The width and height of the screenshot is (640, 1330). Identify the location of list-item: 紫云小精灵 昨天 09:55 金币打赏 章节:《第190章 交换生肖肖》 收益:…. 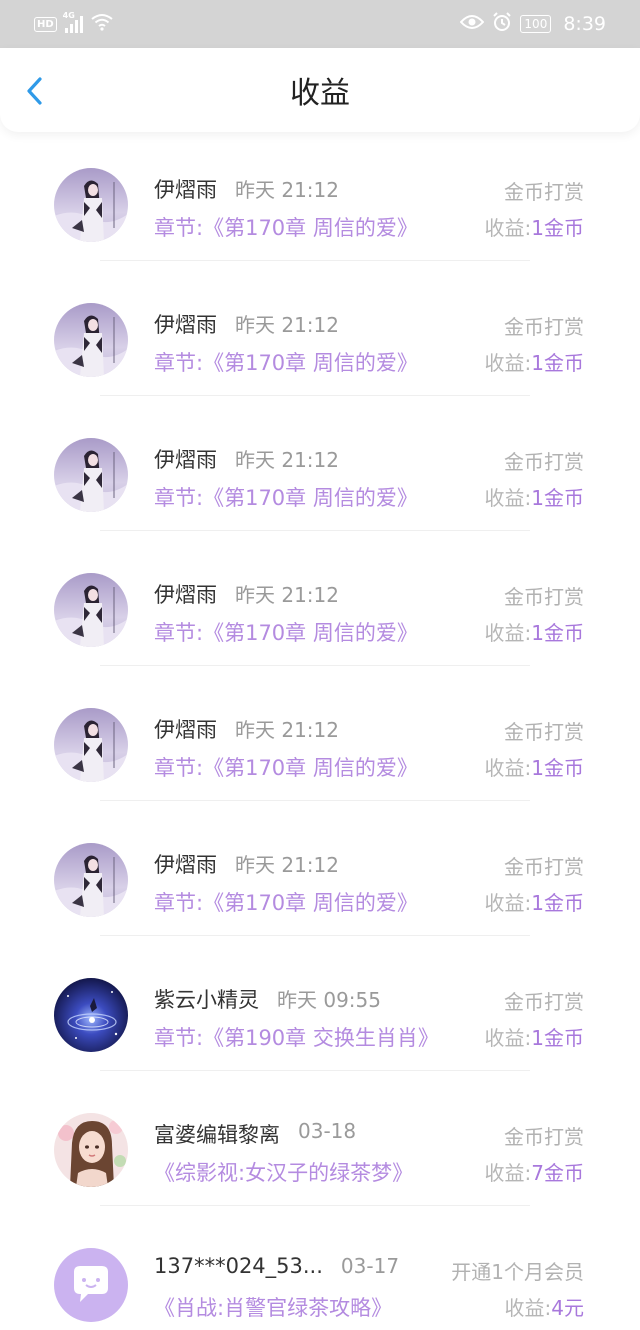
(320, 1027).